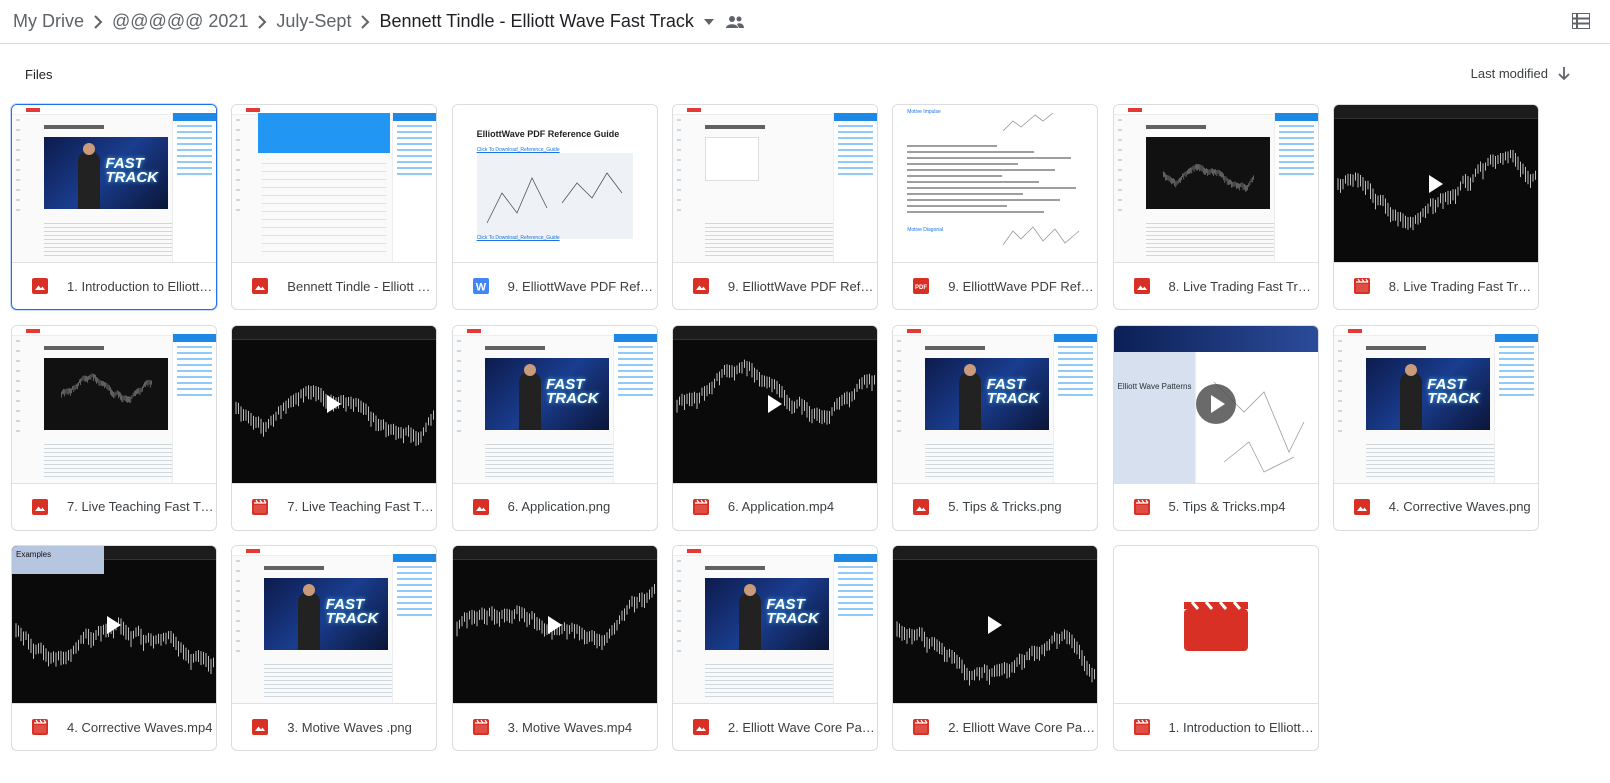  Describe the element at coordinates (1154, 386) in the screenshot. I see `slide-title: Elliott Wave Patterns` at that location.